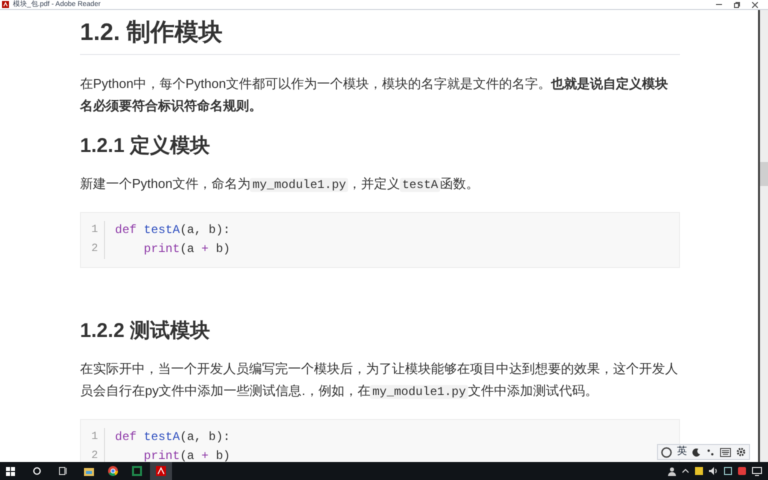 This screenshot has width=768, height=480. Describe the element at coordinates (63, 471) in the screenshot. I see `task-view-icon` at that location.